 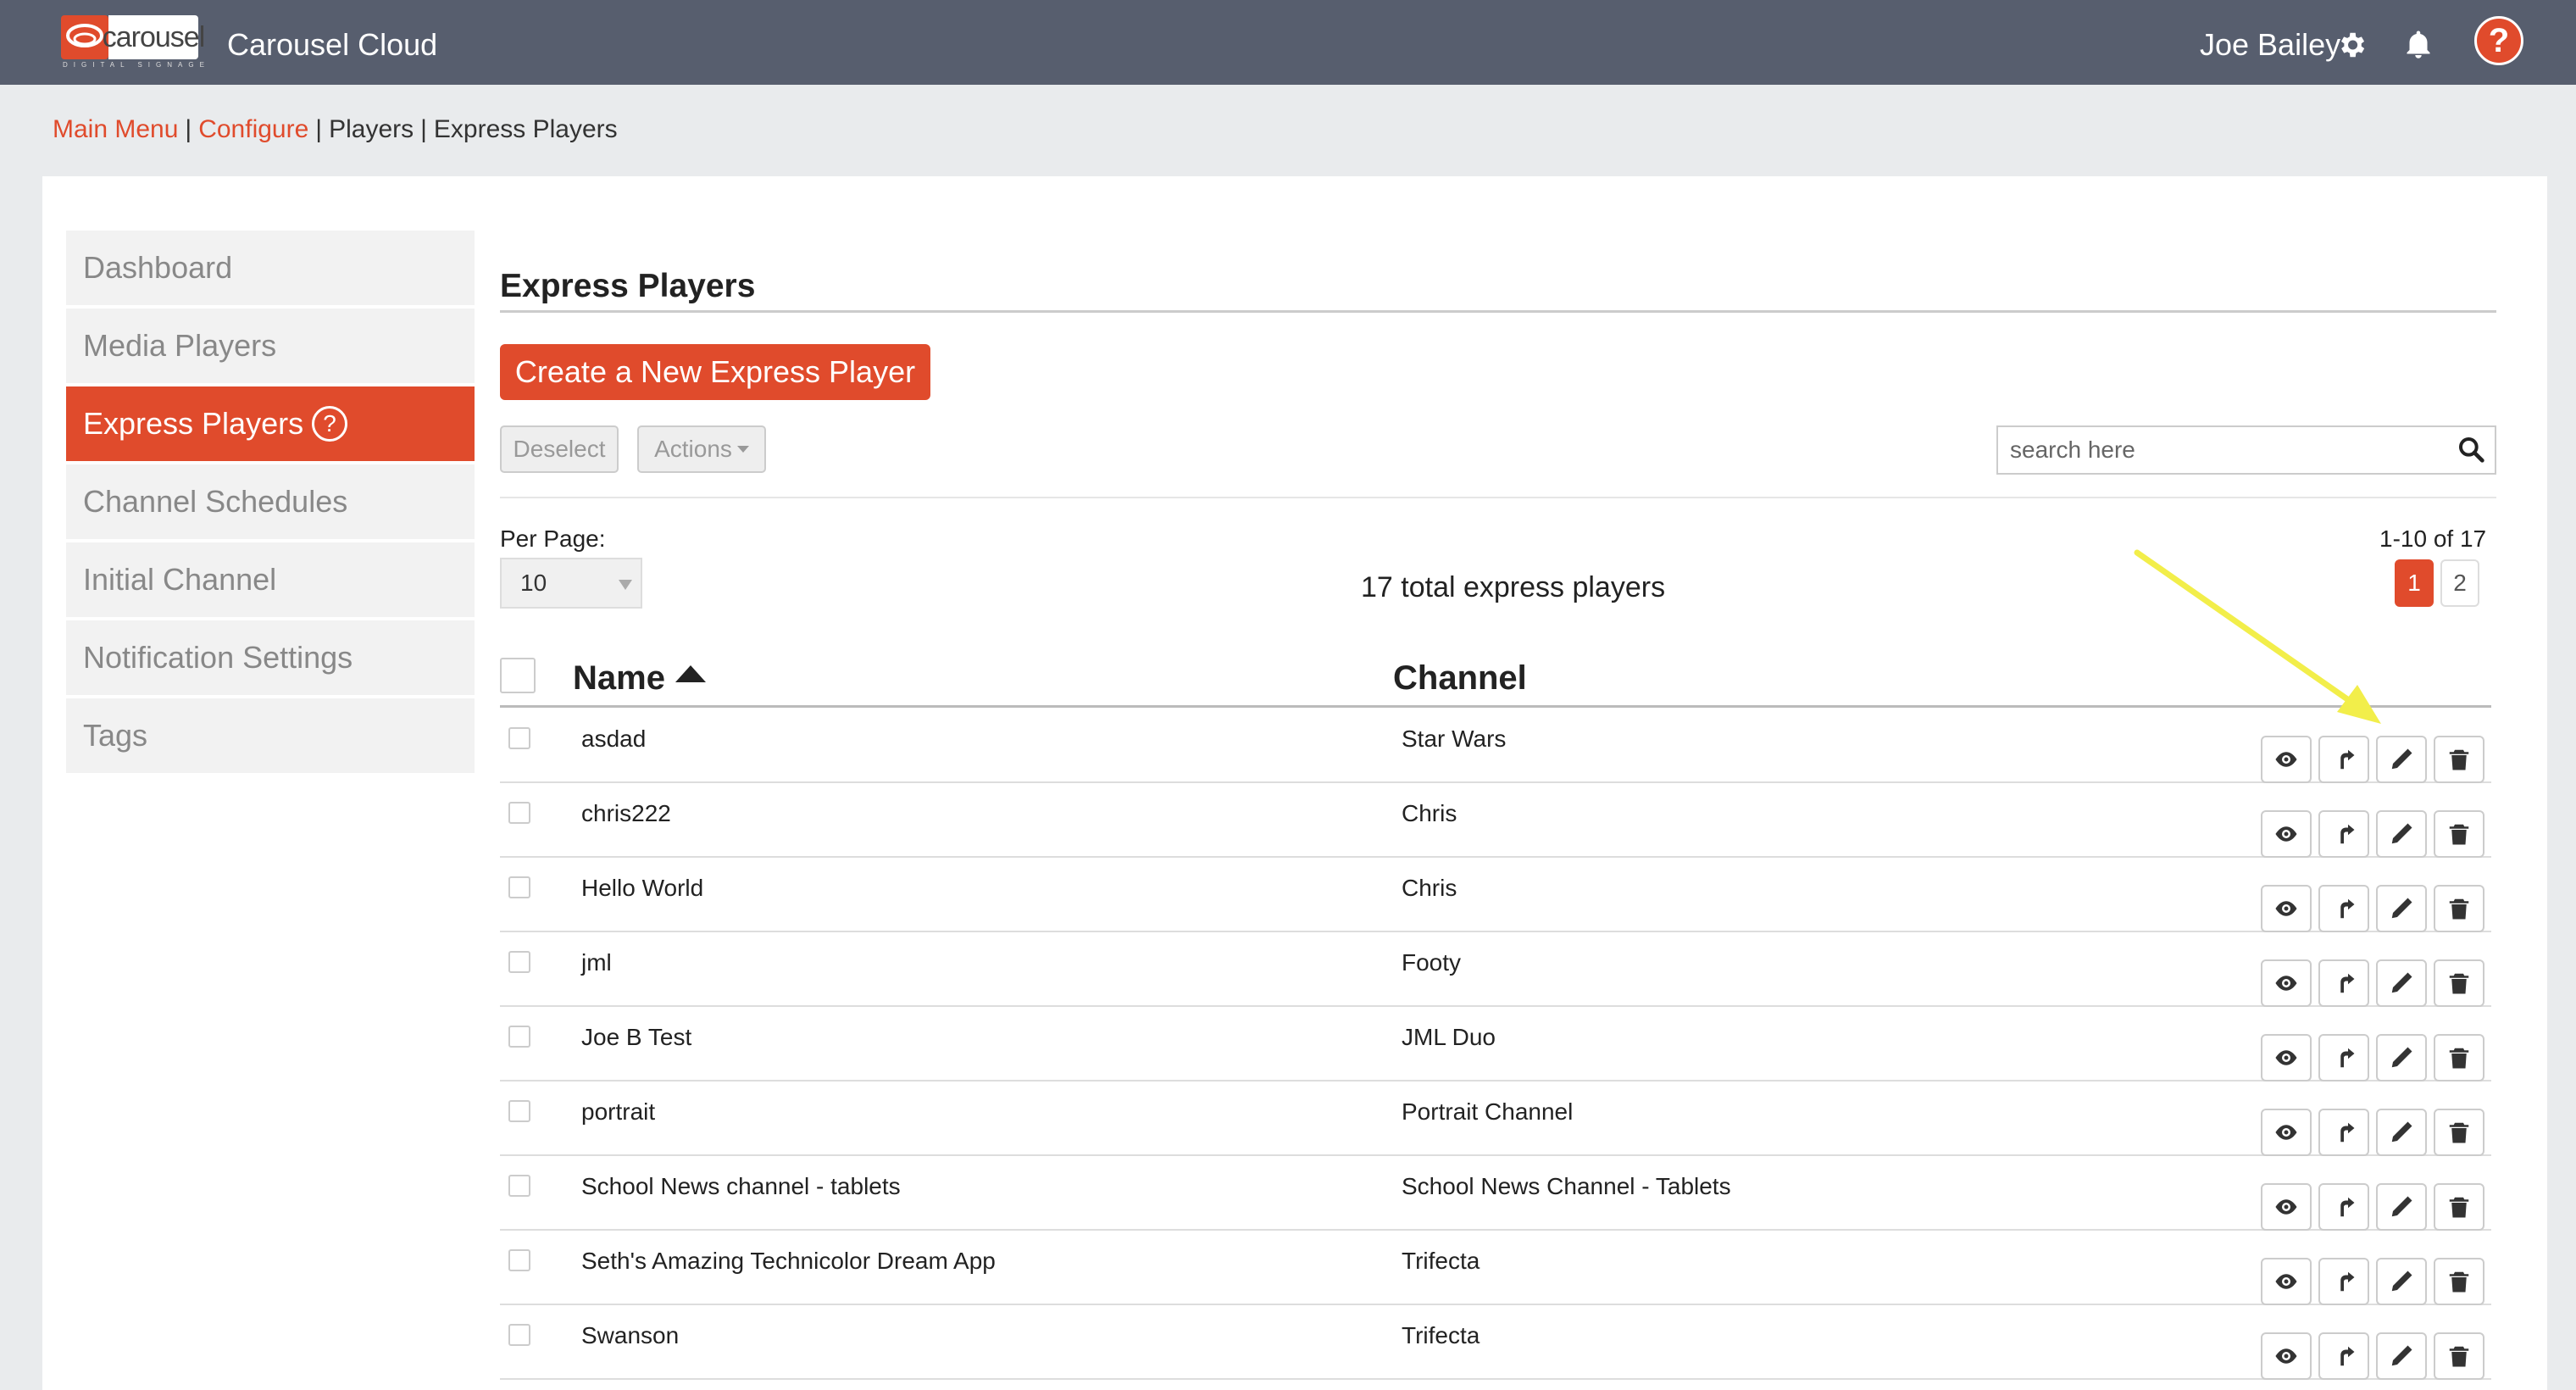 What do you see at coordinates (1498, 311) in the screenshot?
I see `title-divider` at bounding box center [1498, 311].